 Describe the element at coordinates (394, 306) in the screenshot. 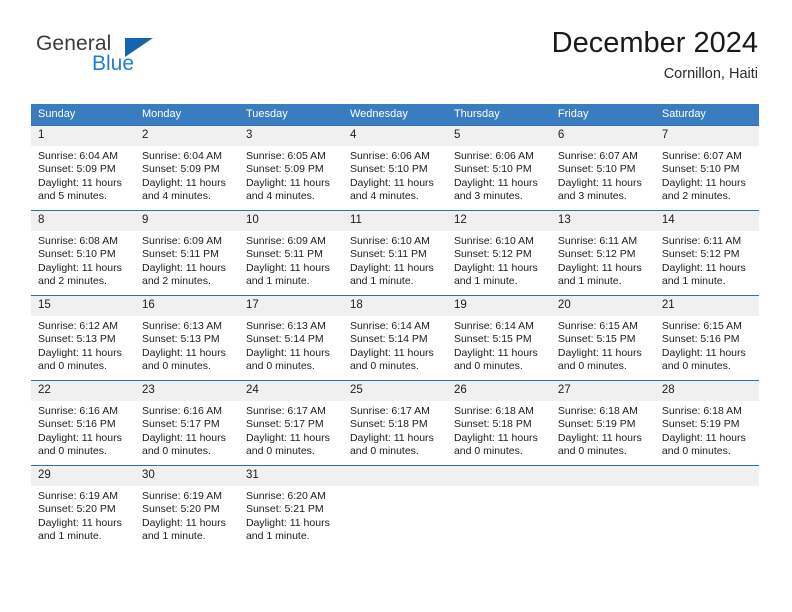

I see `day-number: 18` at that location.